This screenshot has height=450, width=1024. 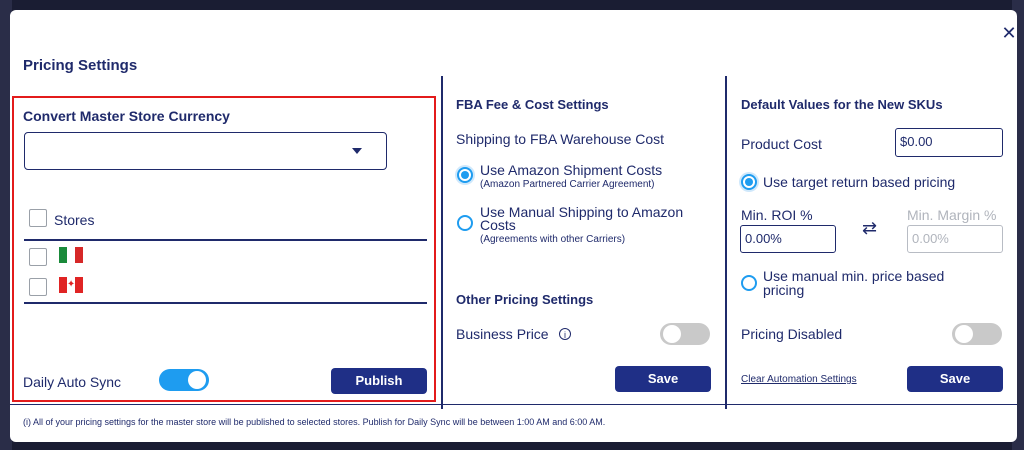 What do you see at coordinates (379, 381) in the screenshot?
I see `publish-button: Publish` at bounding box center [379, 381].